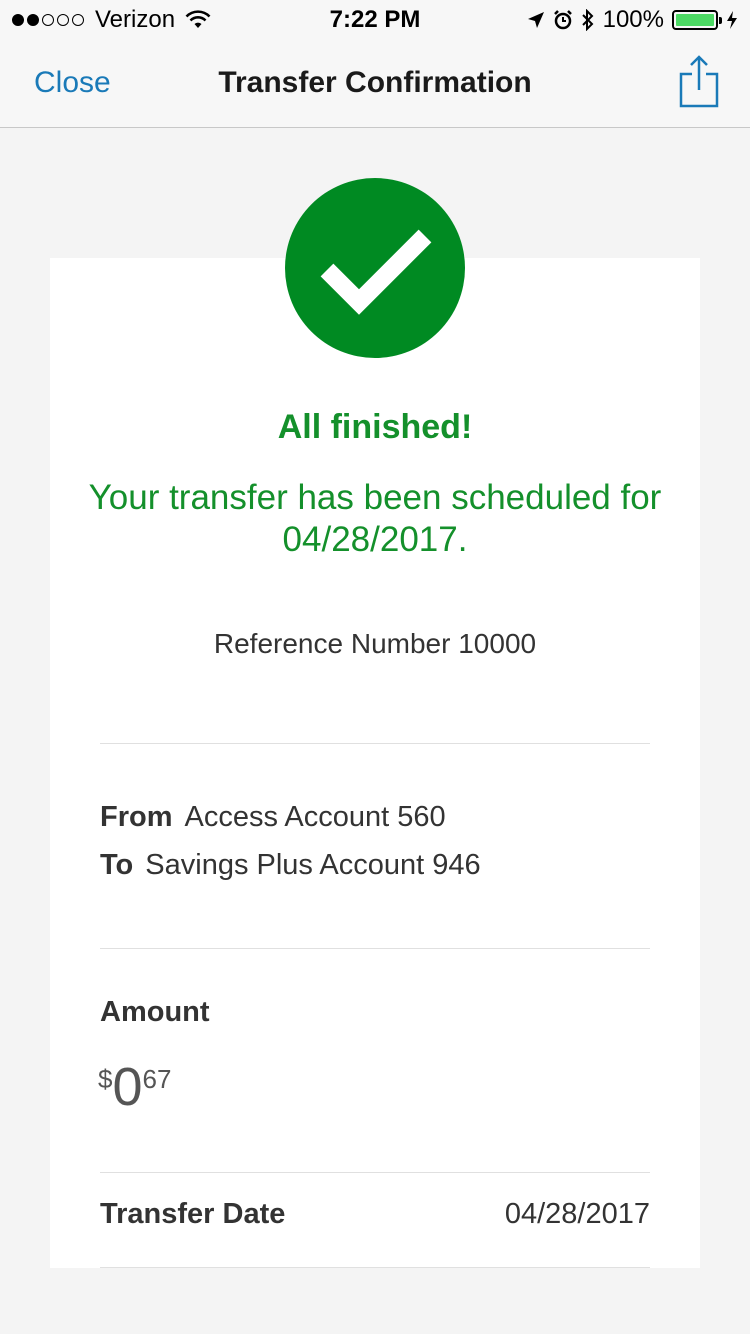 The width and height of the screenshot is (750, 1334). What do you see at coordinates (136, 817) in the screenshot?
I see `from-label: From` at bounding box center [136, 817].